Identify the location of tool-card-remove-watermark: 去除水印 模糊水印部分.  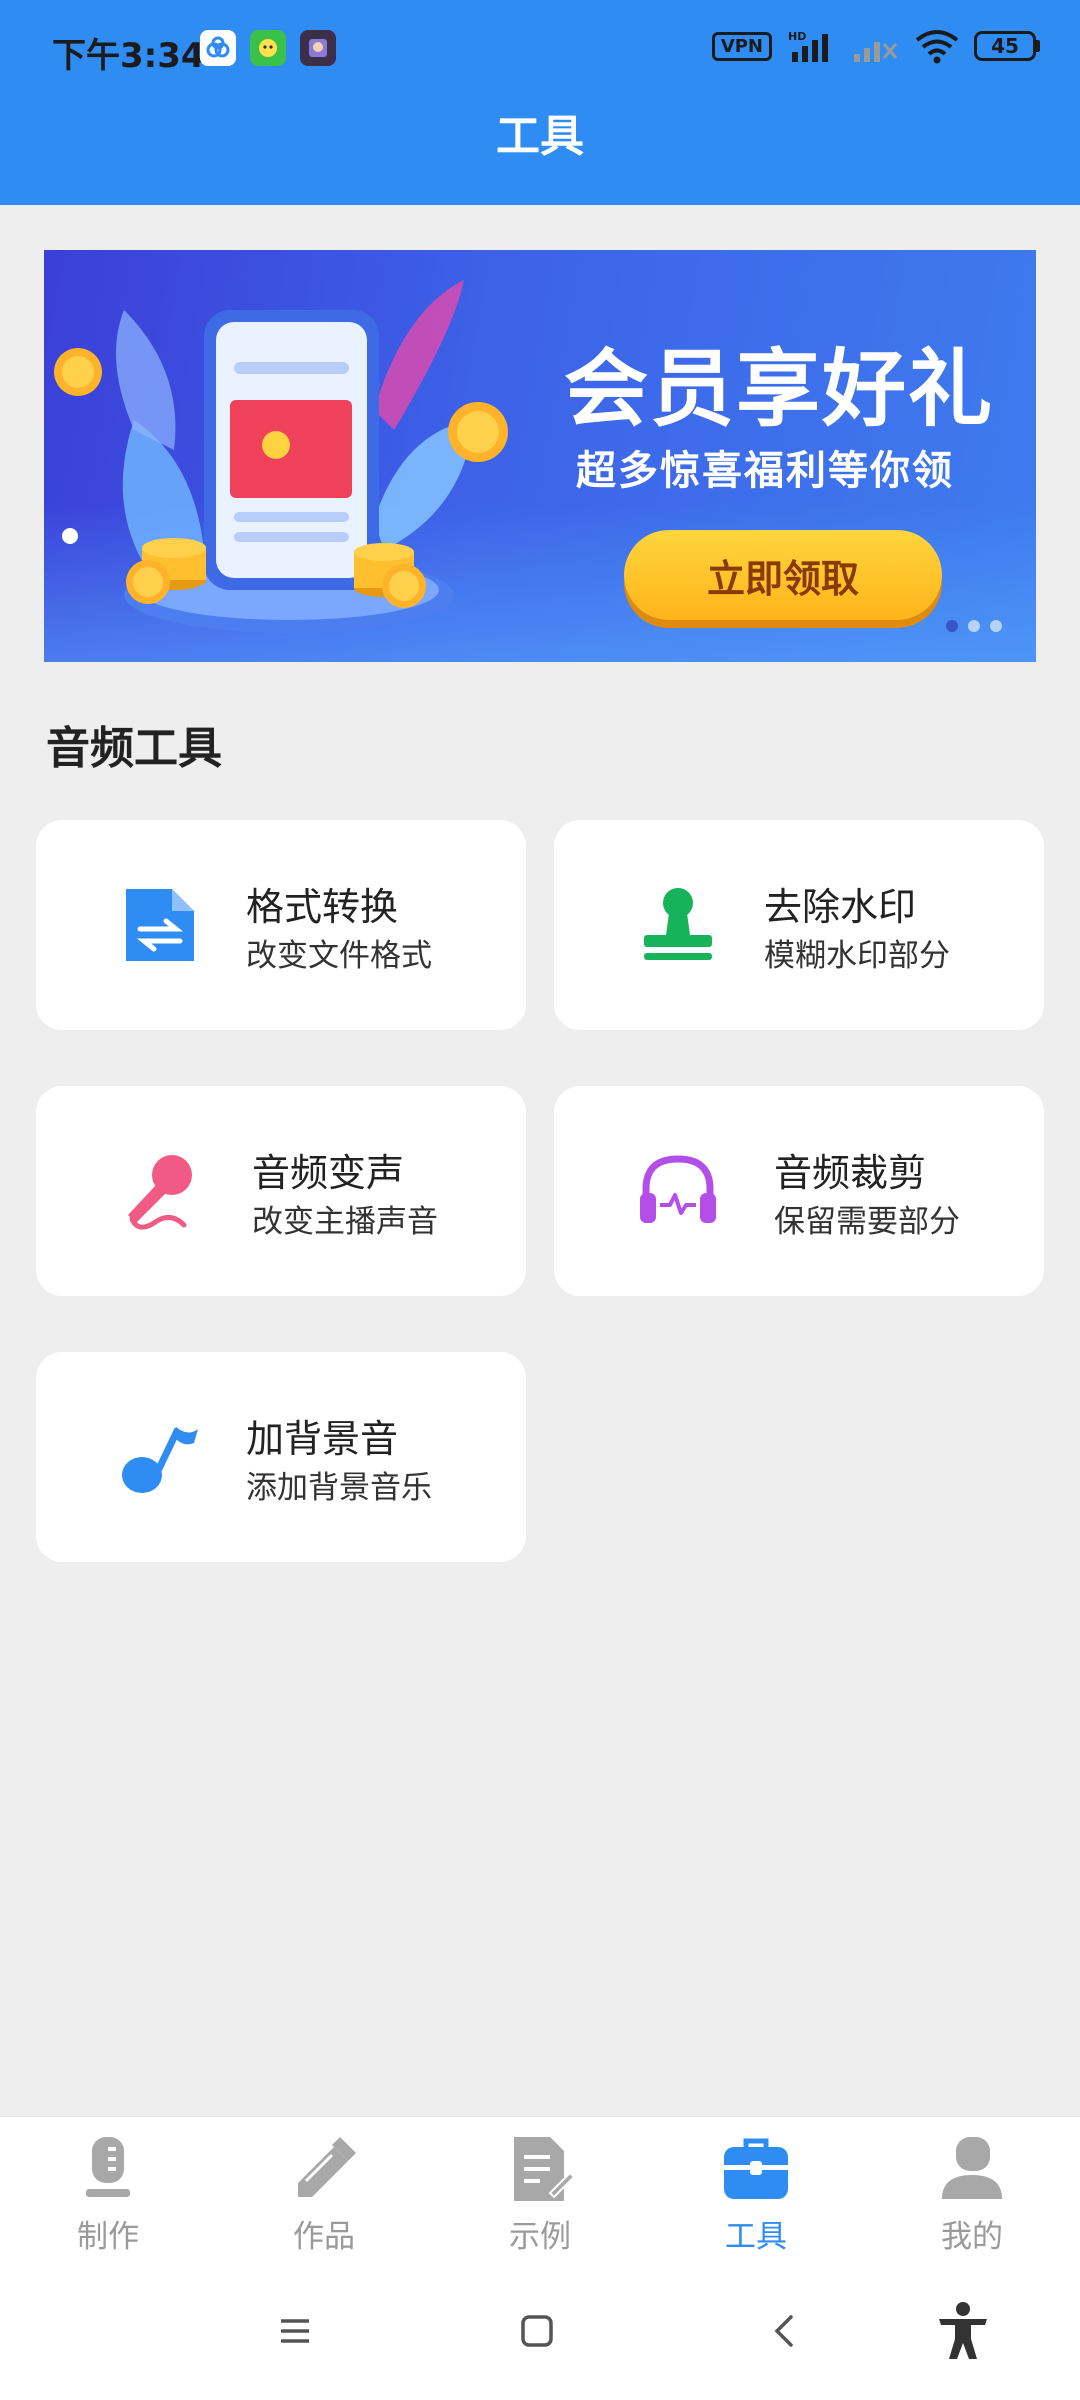
(799, 925).